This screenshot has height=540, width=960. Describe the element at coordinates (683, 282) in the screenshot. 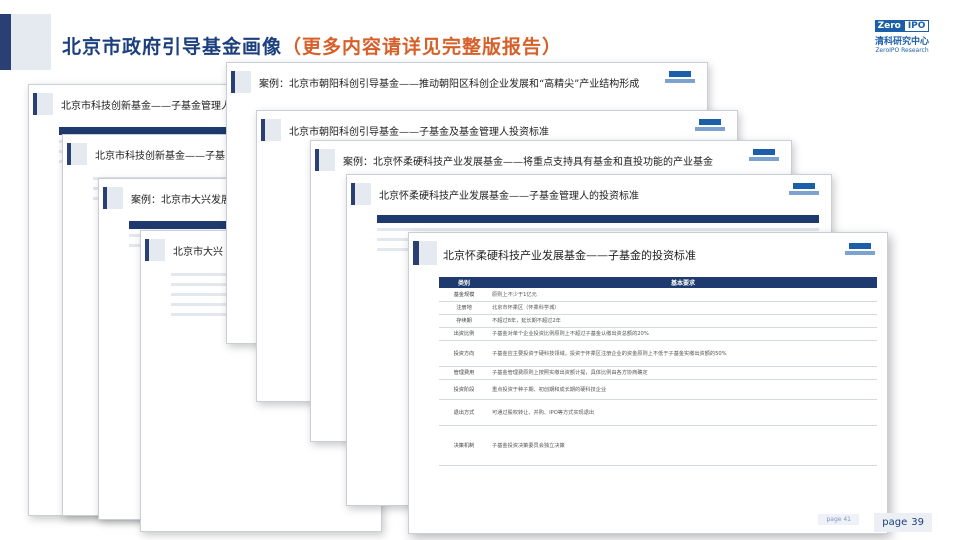

I see `col-header-requirement: 基本要求` at that location.